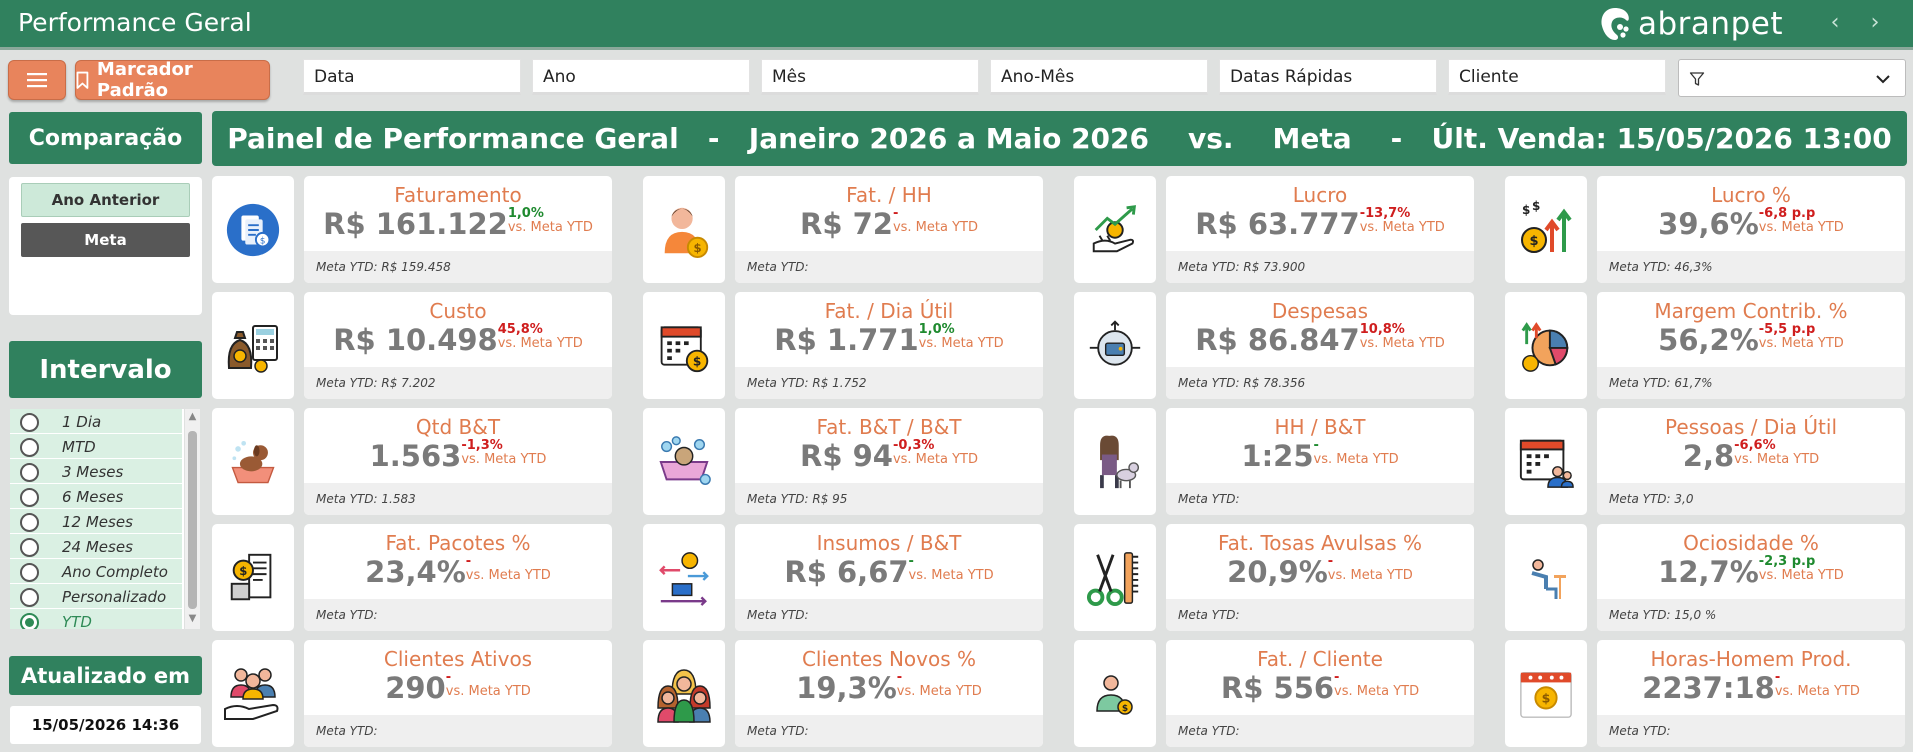 This screenshot has height=752, width=1913. What do you see at coordinates (458, 383) in the screenshot?
I see `kpi-meta: Meta YTD: R$ 7.202` at bounding box center [458, 383].